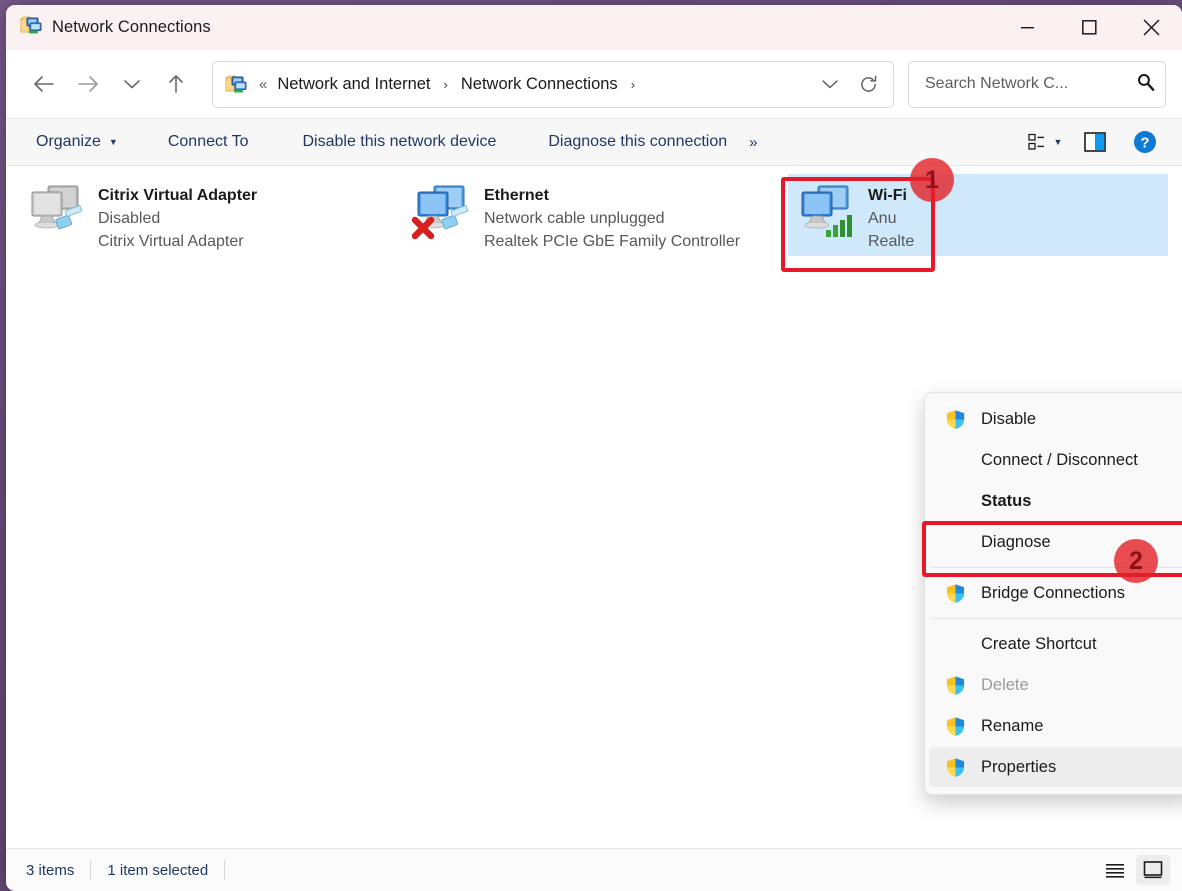 The width and height of the screenshot is (1182, 891). What do you see at coordinates (353, 84) in the screenshot?
I see `breadcrumb-network-and-internet: Network and Internet` at bounding box center [353, 84].